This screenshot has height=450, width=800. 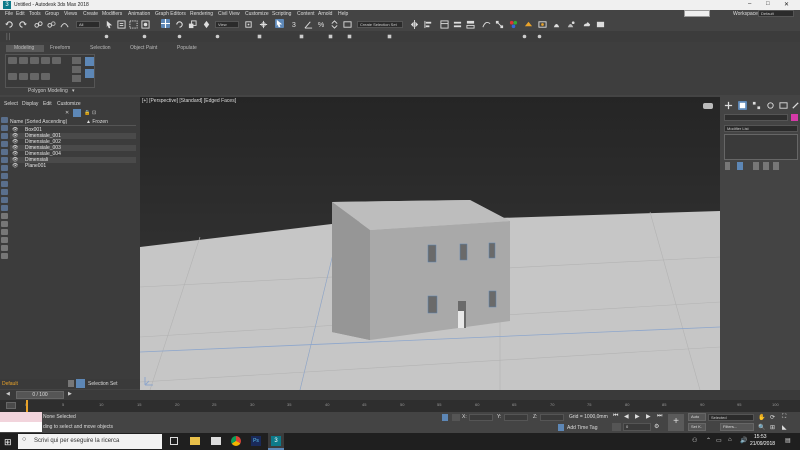 I want to click on battery-icon: ▭, so click(x=719, y=440).